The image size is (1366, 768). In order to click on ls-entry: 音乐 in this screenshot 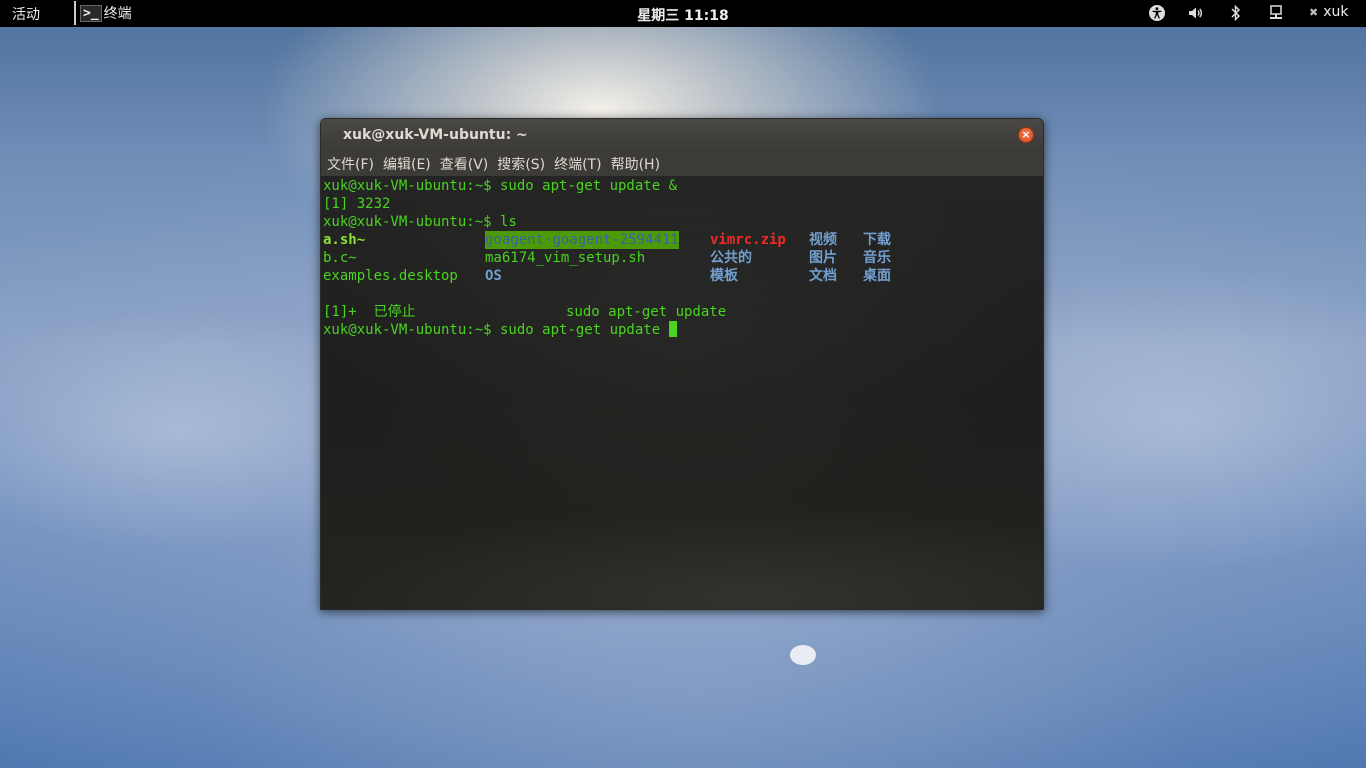, I will do `click(877, 258)`.